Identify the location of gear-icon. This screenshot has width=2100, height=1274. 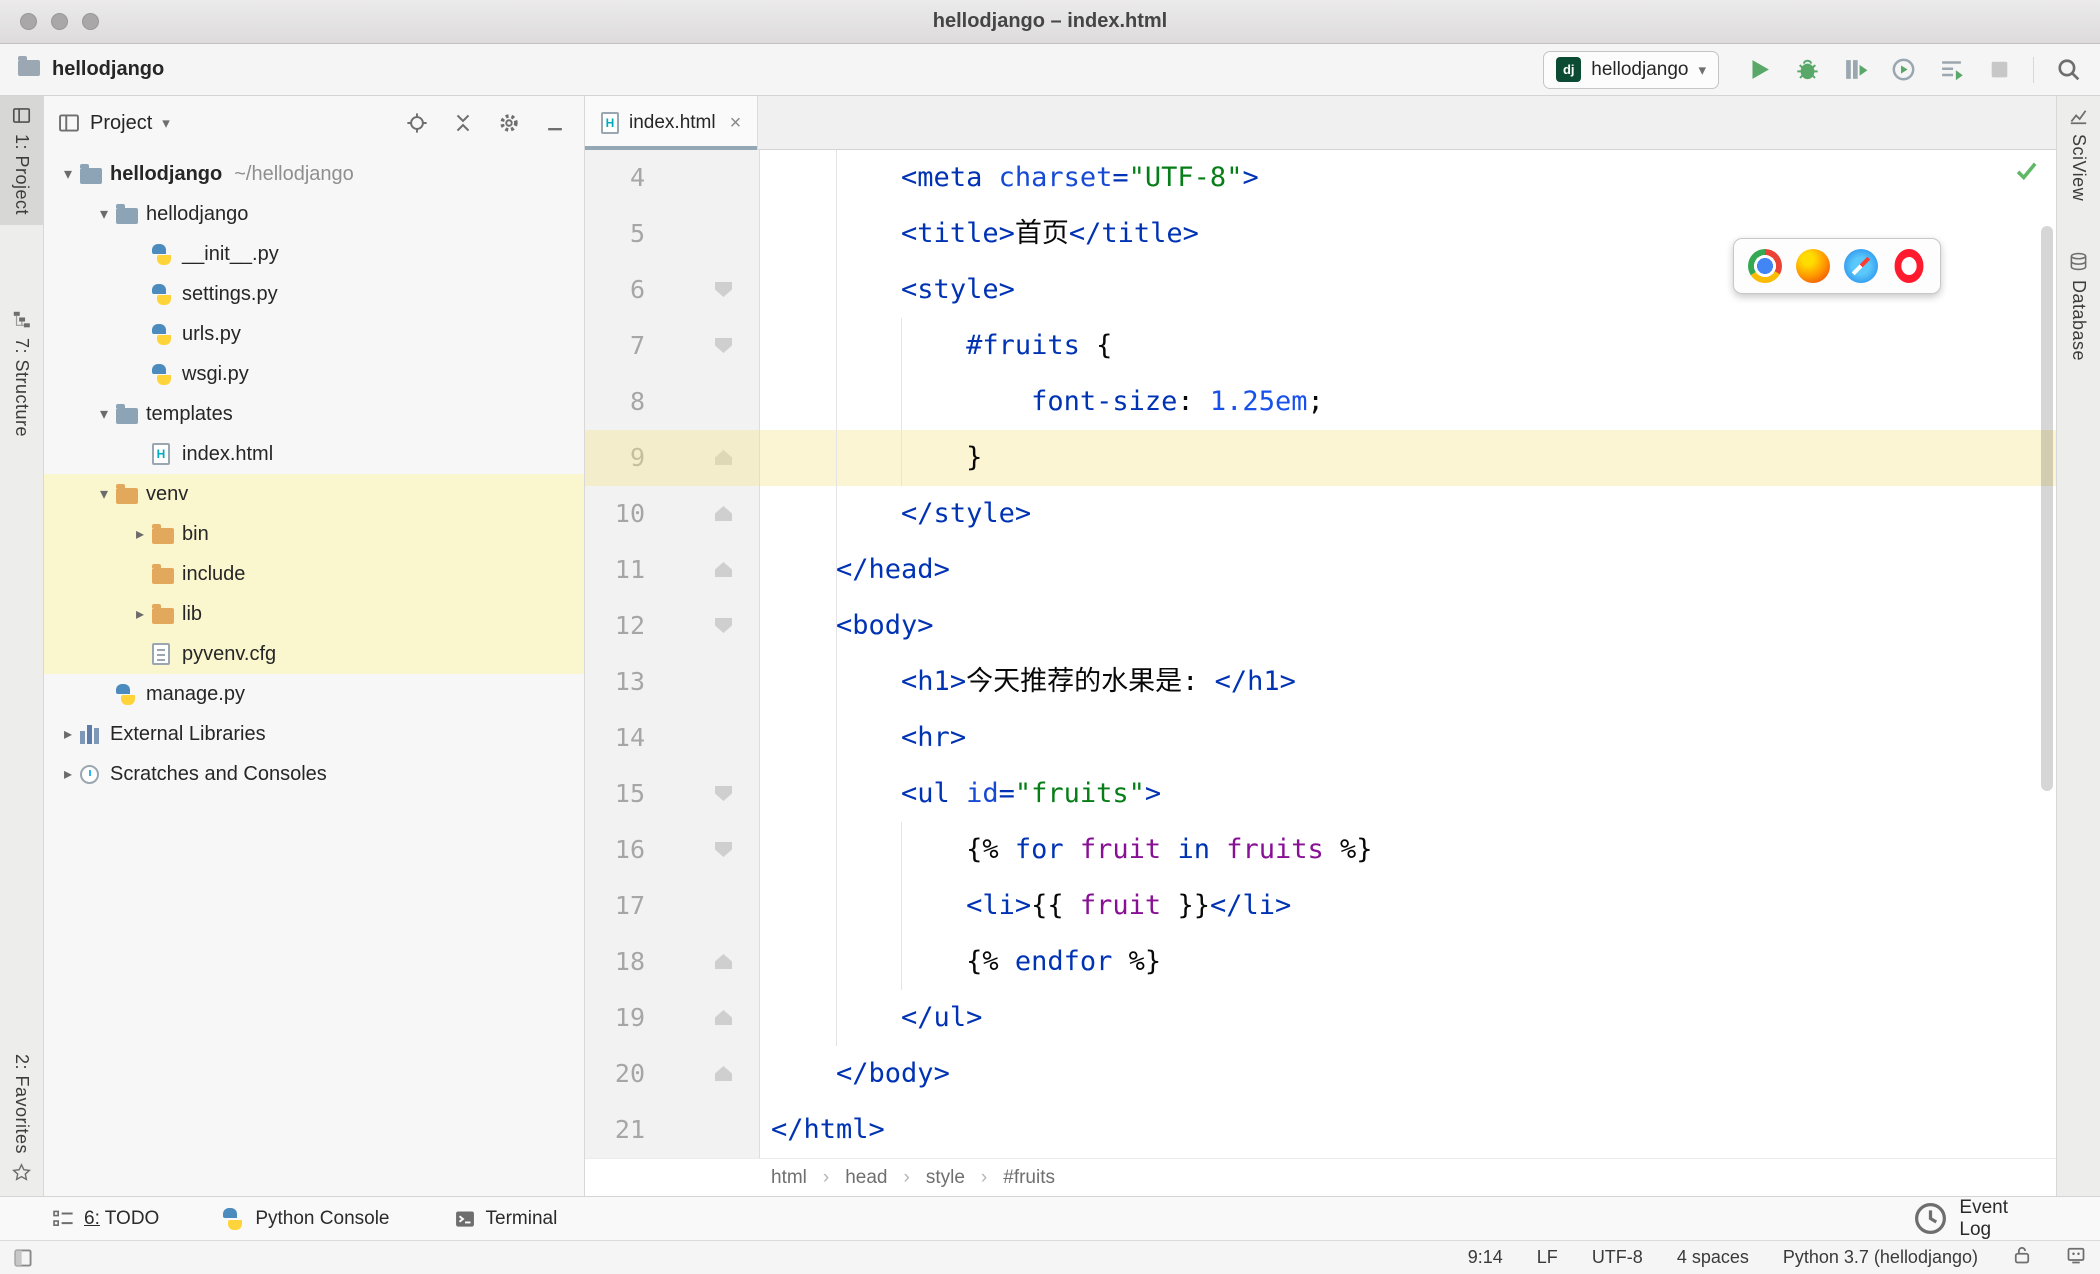
(509, 123).